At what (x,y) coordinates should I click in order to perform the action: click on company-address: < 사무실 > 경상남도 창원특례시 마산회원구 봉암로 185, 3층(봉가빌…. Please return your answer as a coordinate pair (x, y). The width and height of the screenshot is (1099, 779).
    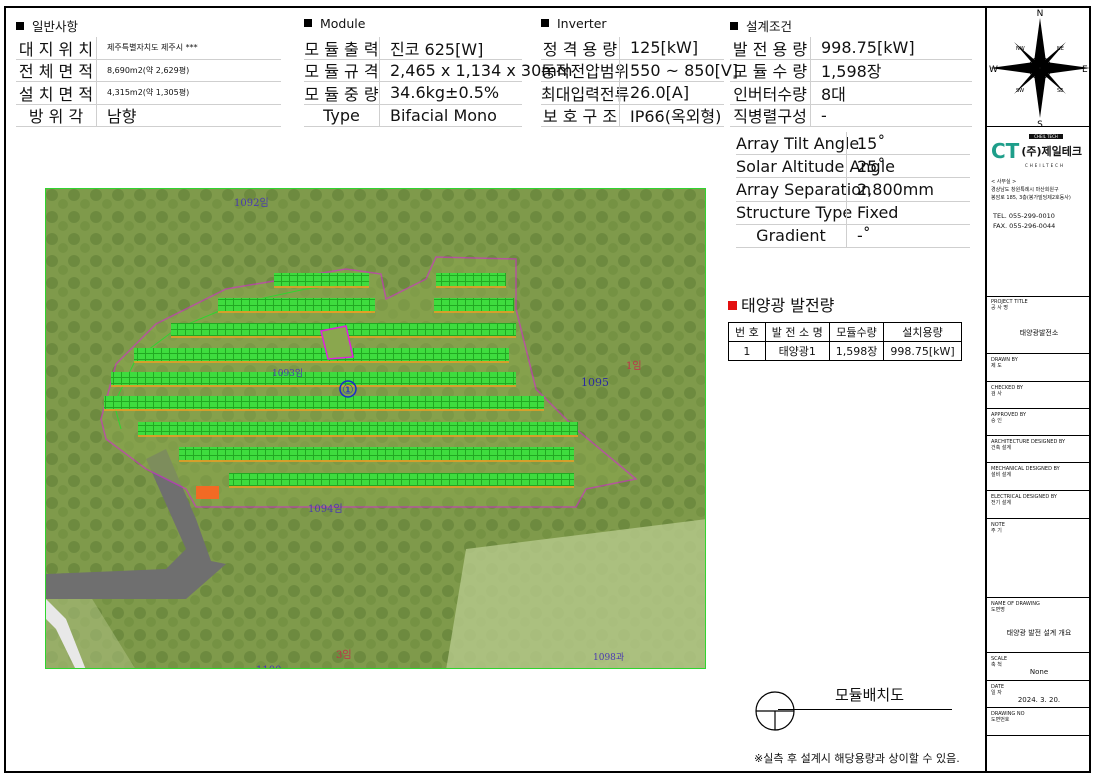
    Looking at the image, I should click on (1031, 190).